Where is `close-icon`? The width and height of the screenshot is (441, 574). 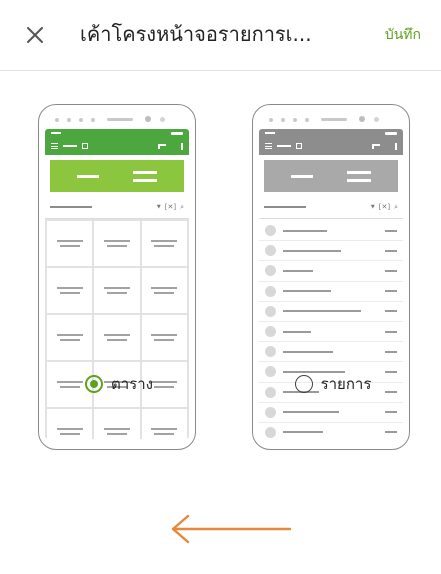
close-icon is located at coordinates (35, 35).